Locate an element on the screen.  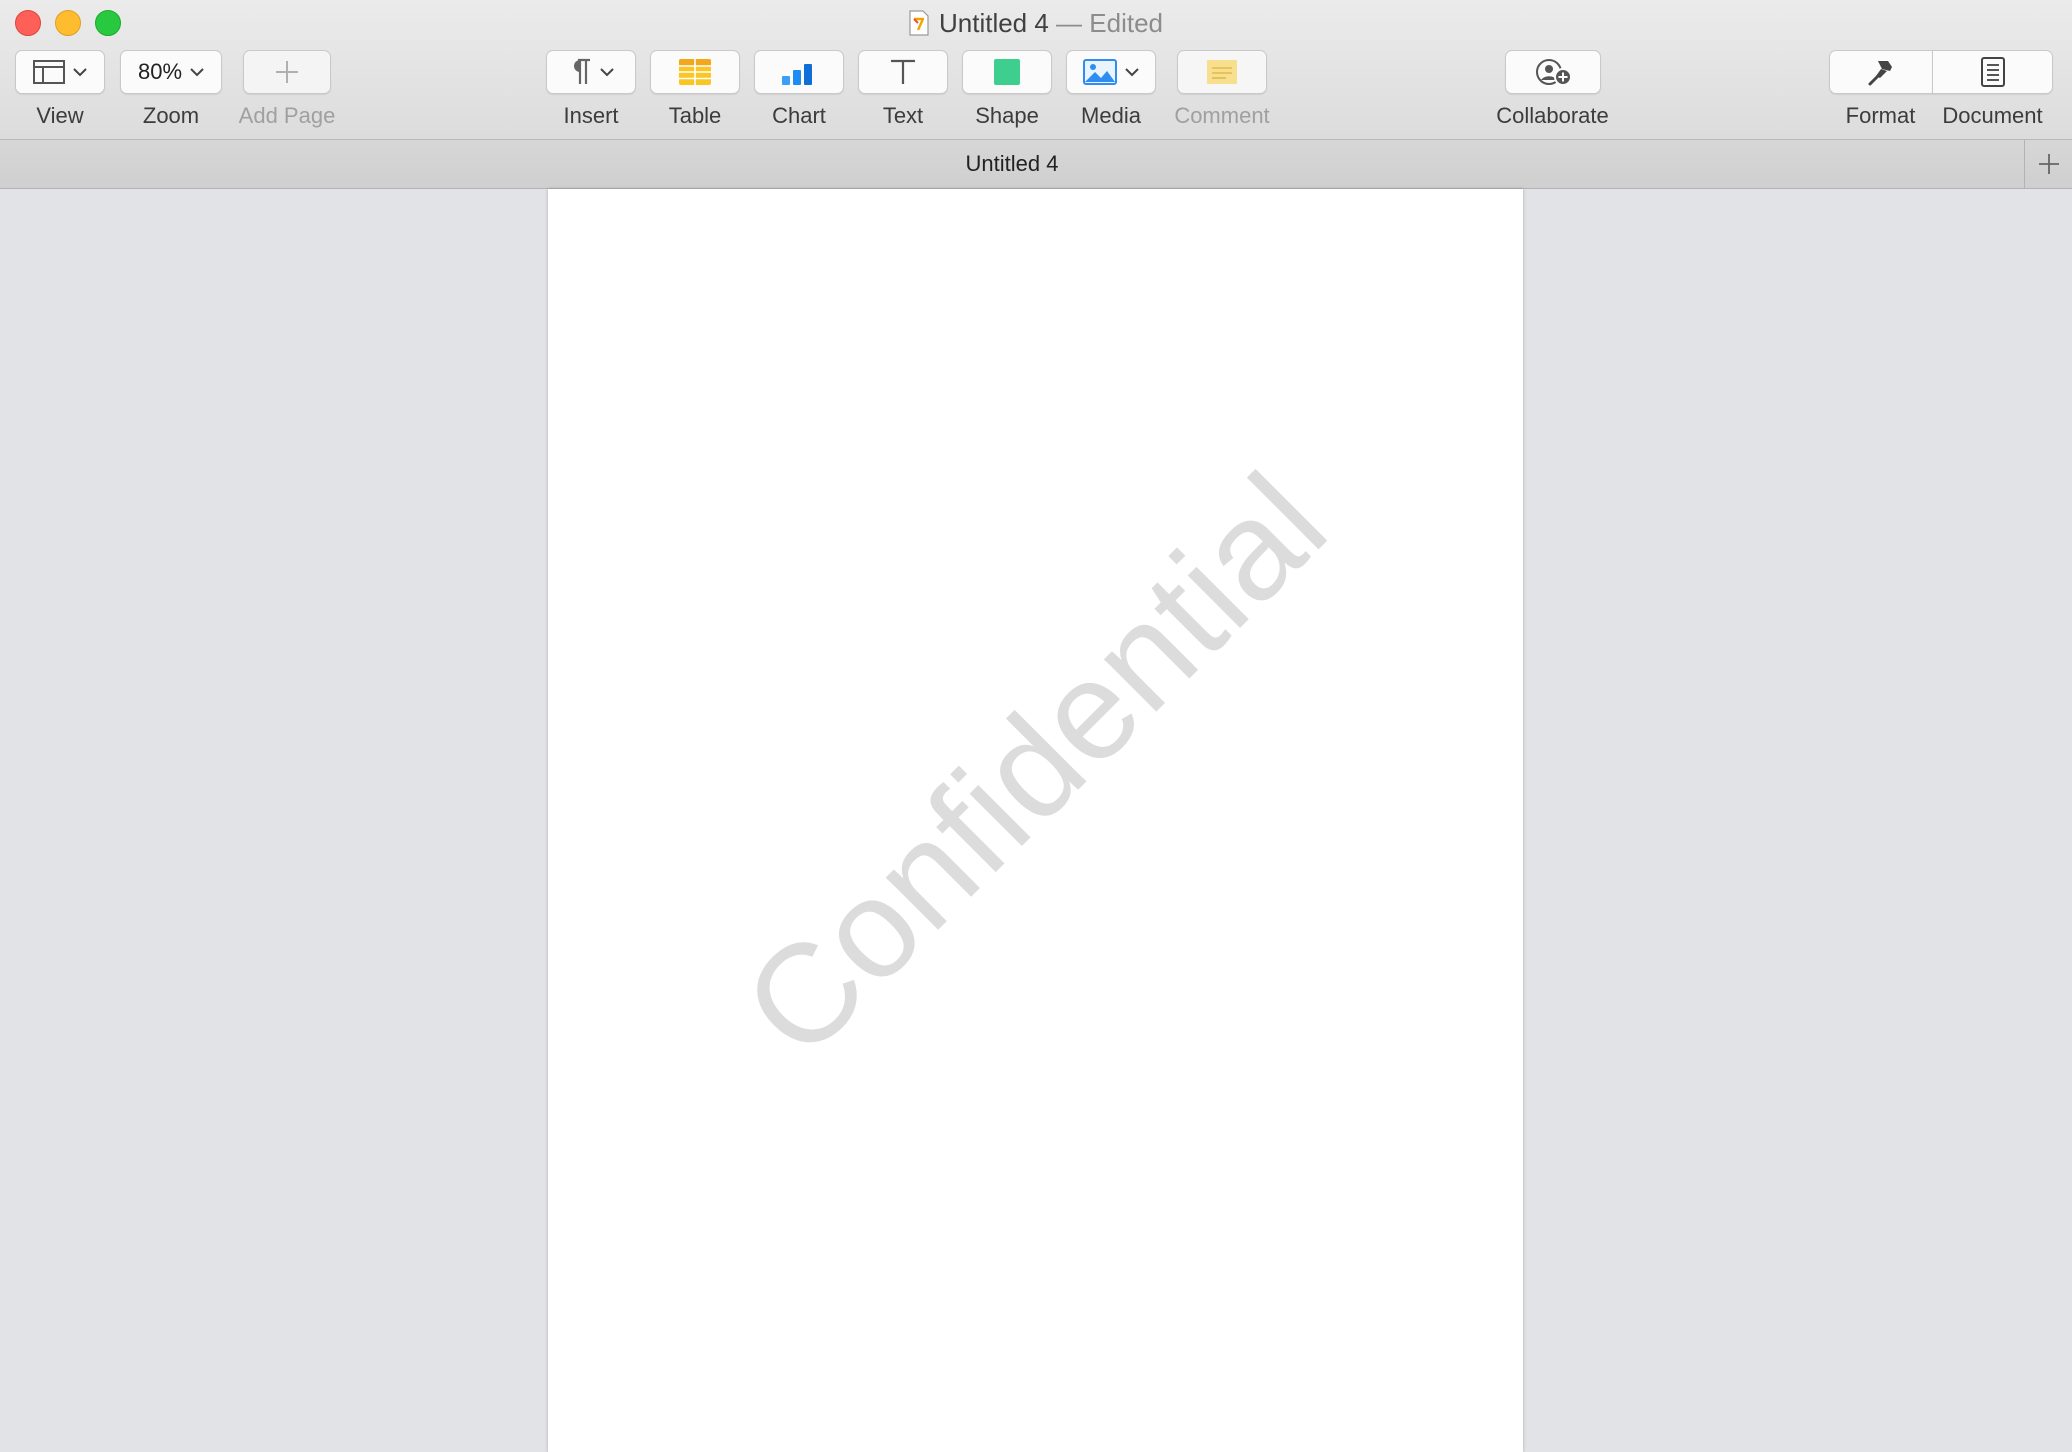
add-page-button is located at coordinates (287, 72).